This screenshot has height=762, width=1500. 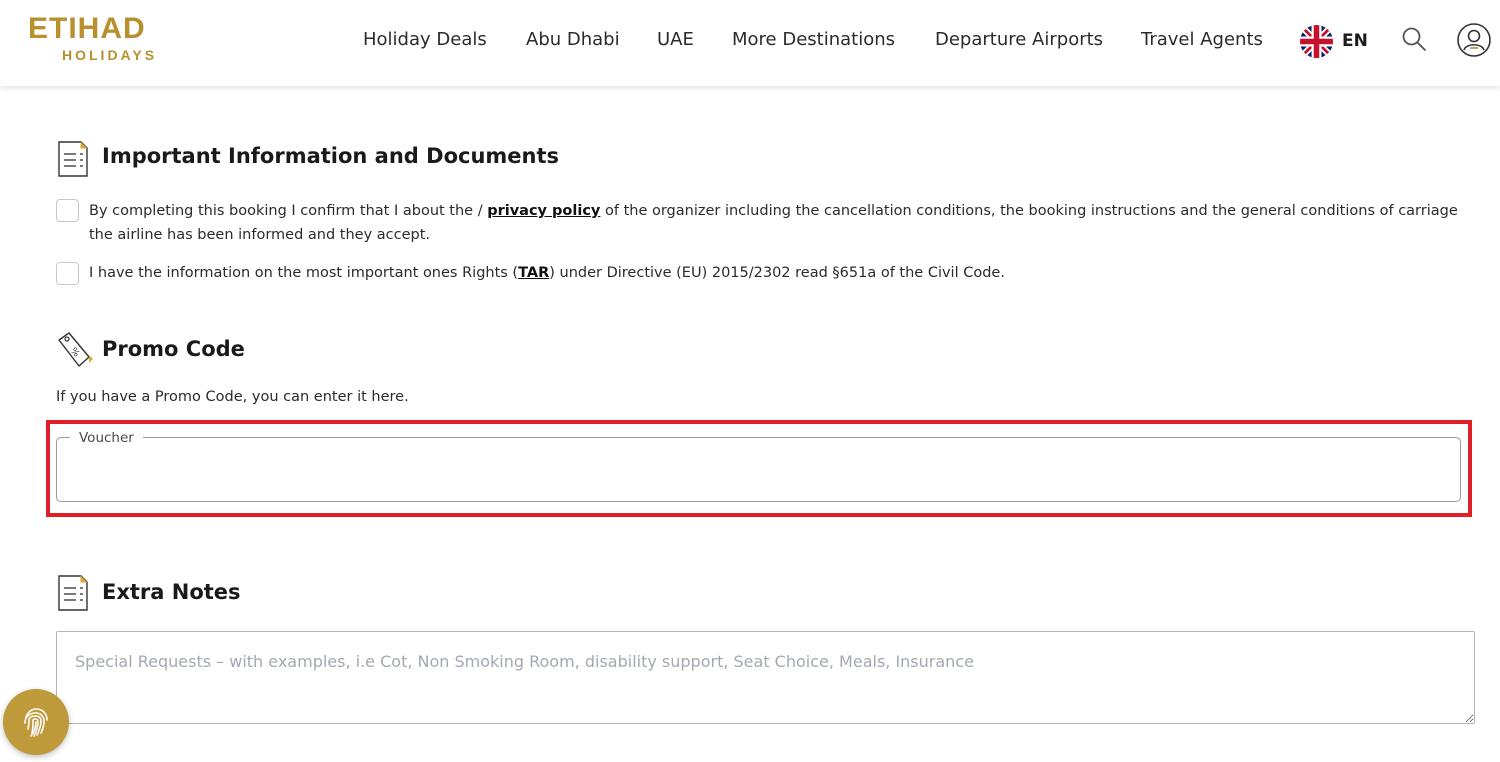 I want to click on user-account-icon, so click(x=1474, y=40).